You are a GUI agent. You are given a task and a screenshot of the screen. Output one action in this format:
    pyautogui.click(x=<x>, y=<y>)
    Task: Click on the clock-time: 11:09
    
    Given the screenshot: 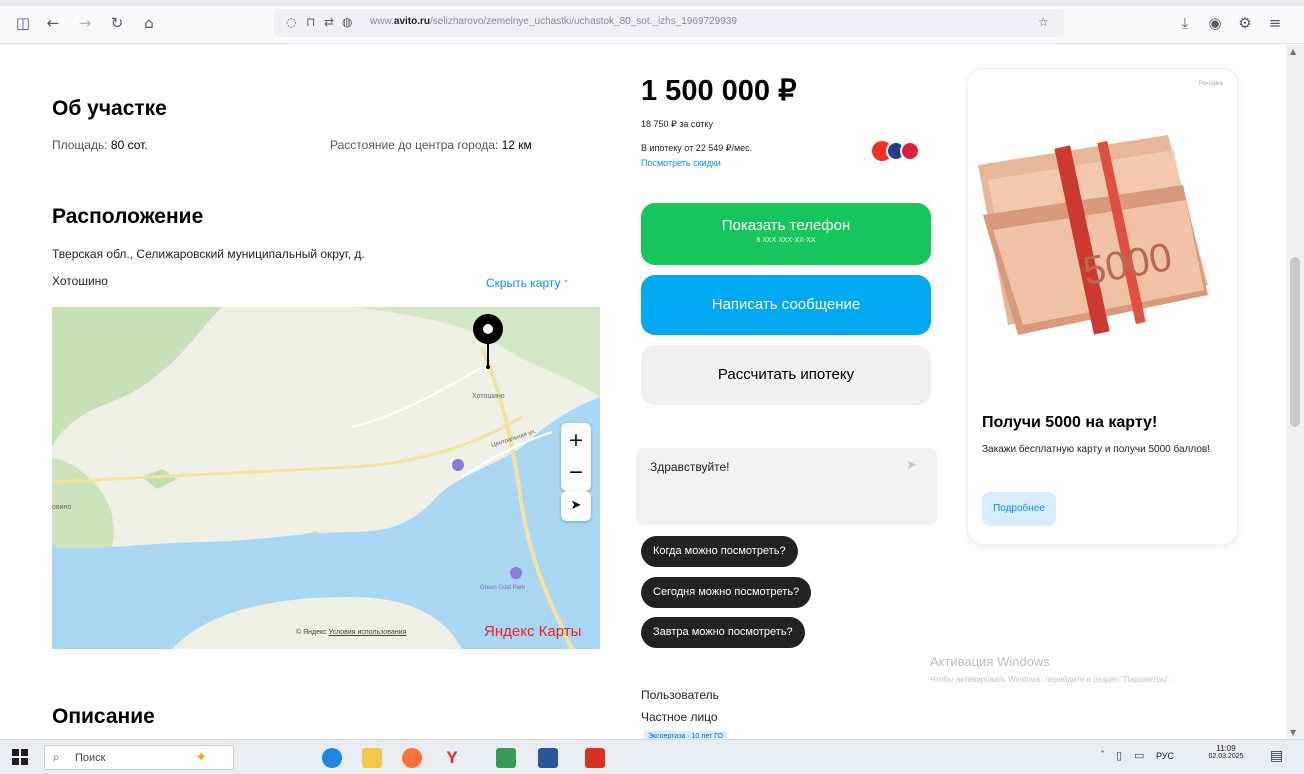 What is the action you would take?
    pyautogui.click(x=1226, y=748)
    